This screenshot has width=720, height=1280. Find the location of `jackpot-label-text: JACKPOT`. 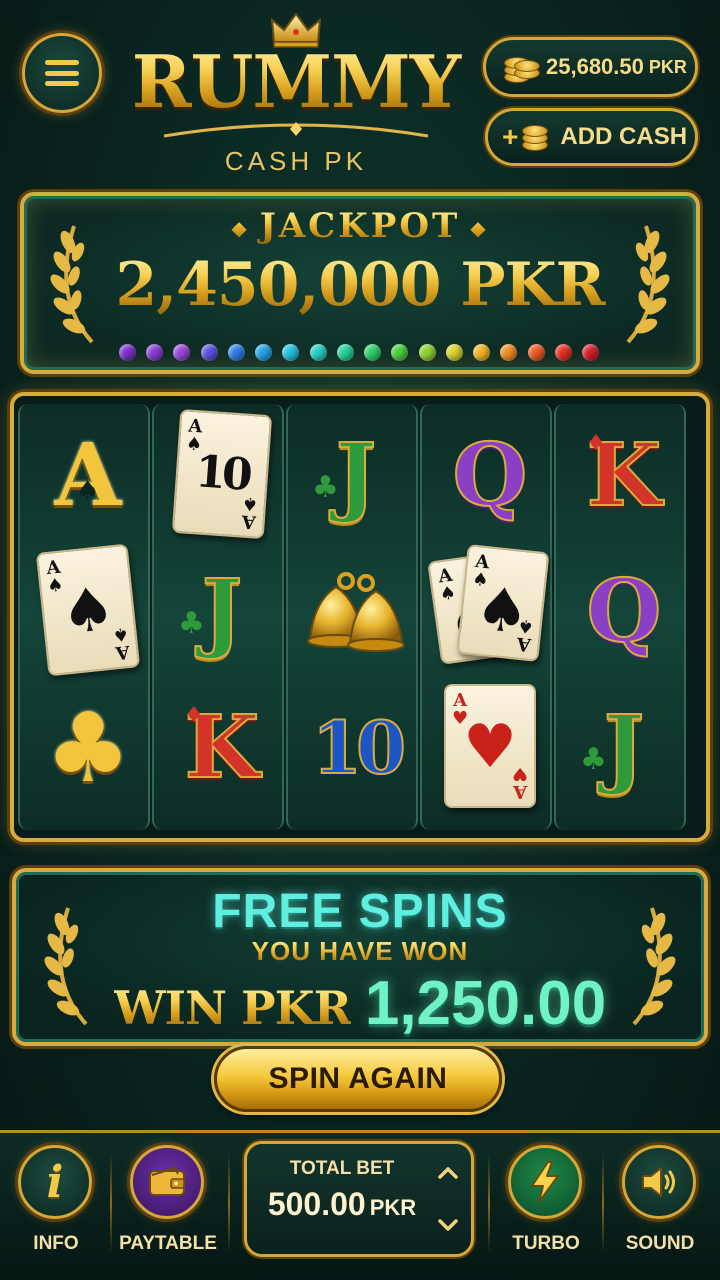

jackpot-label-text: JACKPOT is located at coordinates (360, 226).